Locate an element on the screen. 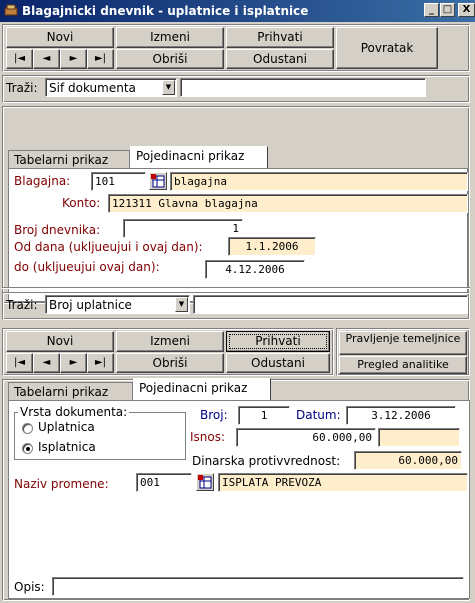 The width and height of the screenshot is (475, 603). search-field-value-bottom: Broj uplatnice is located at coordinates (90, 305).